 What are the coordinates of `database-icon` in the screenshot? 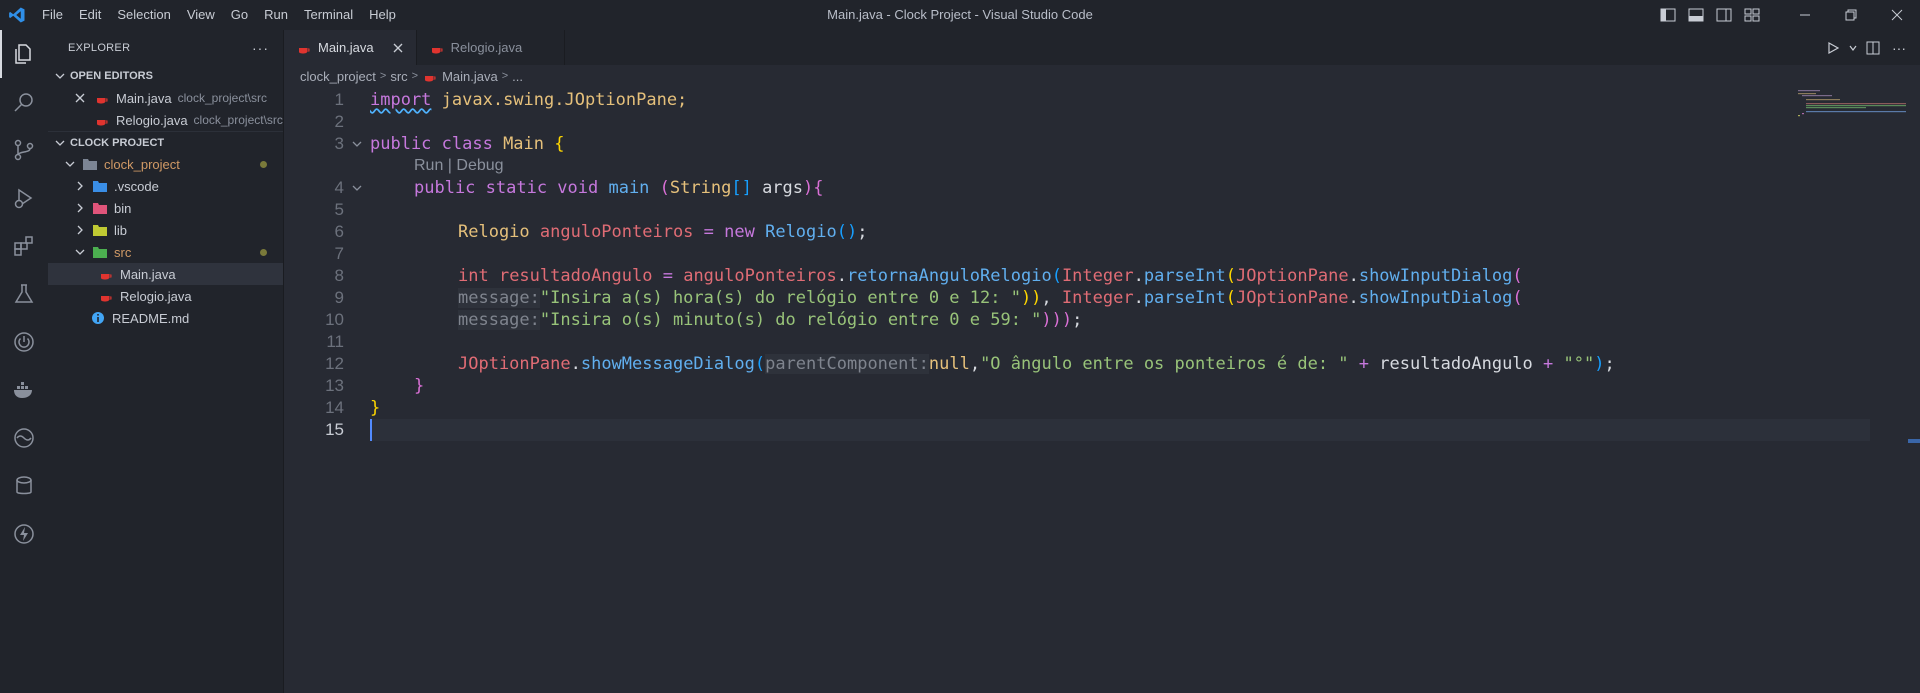 It's located at (24, 486).